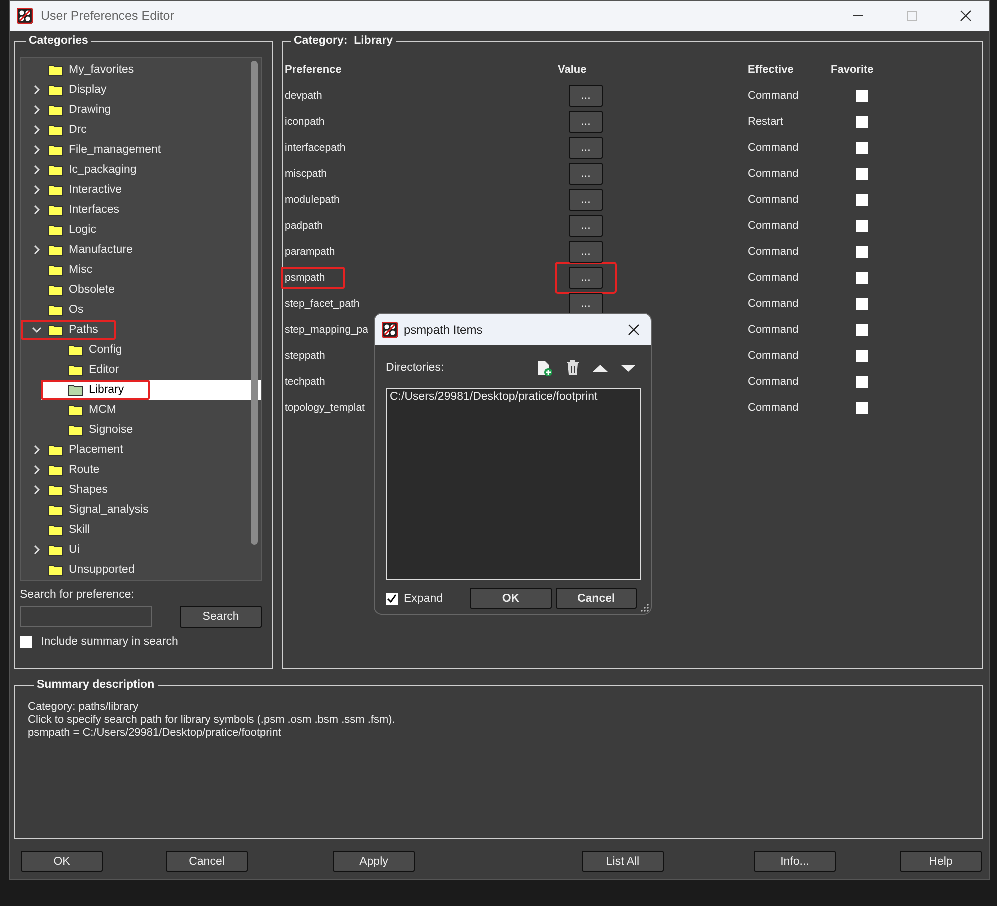  Describe the element at coordinates (305, 356) in the screenshot. I see `preference-name: steppath` at that location.